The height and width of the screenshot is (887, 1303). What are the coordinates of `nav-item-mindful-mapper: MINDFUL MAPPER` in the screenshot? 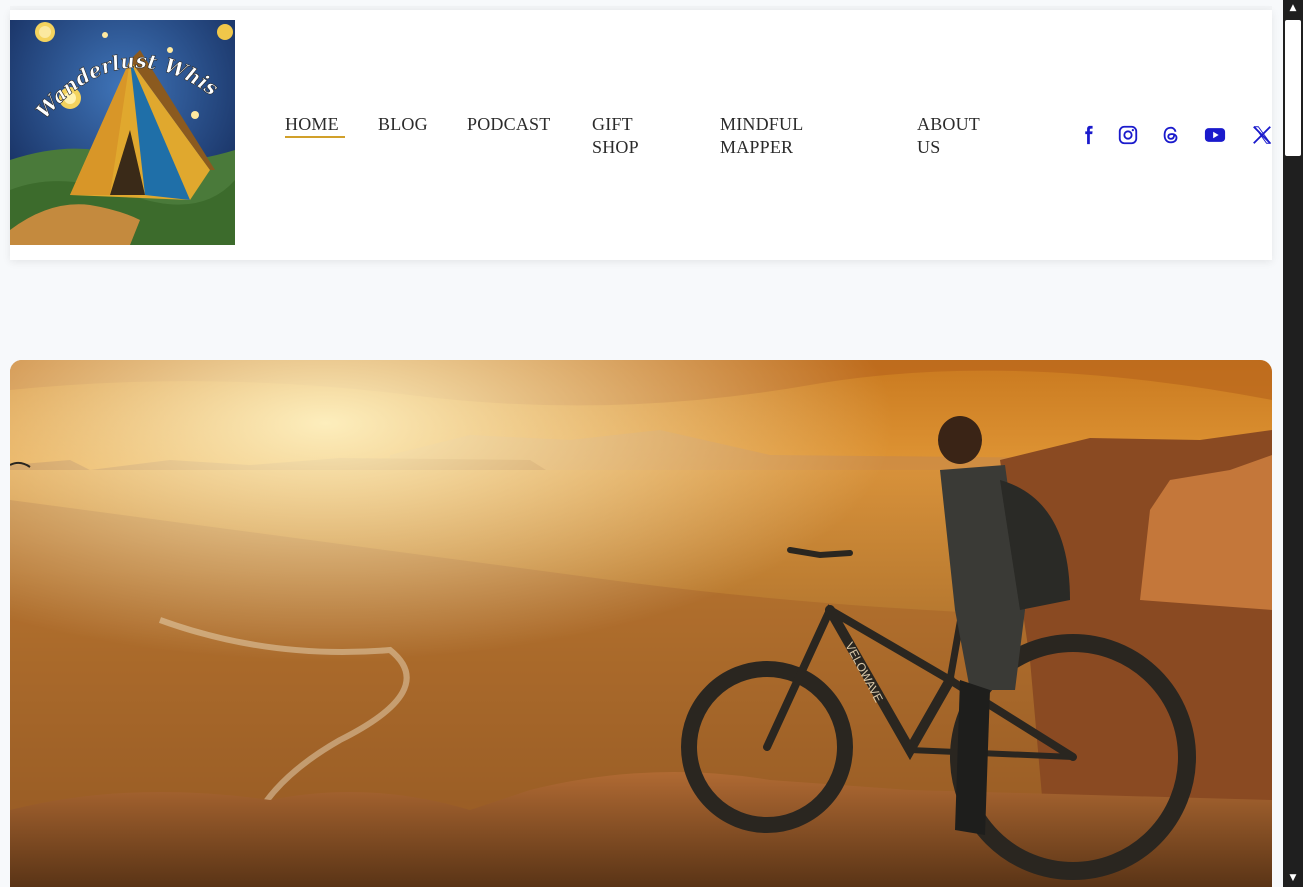 It's located at (775, 136).